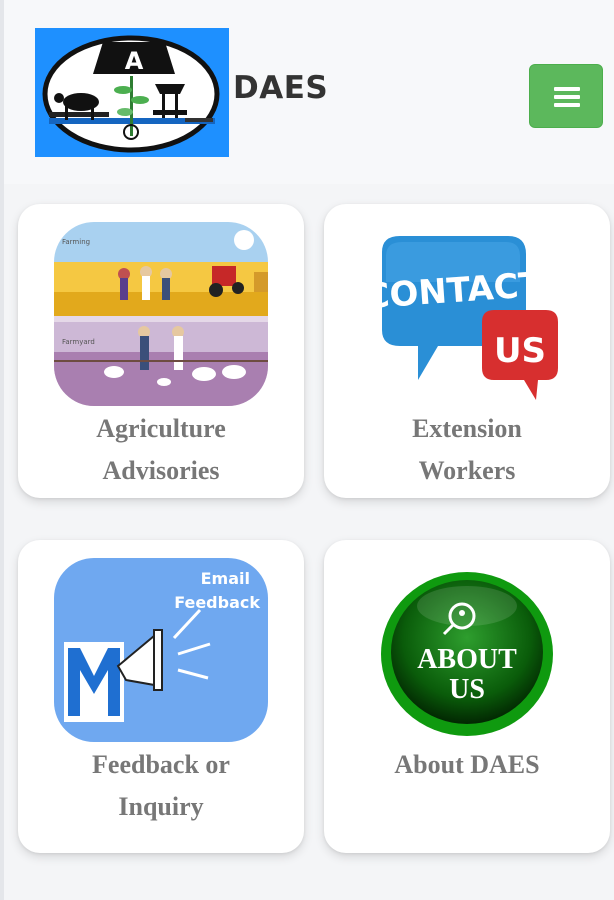 This screenshot has width=614, height=900. I want to click on about-us-icon: ABOUT US, so click(467, 654).